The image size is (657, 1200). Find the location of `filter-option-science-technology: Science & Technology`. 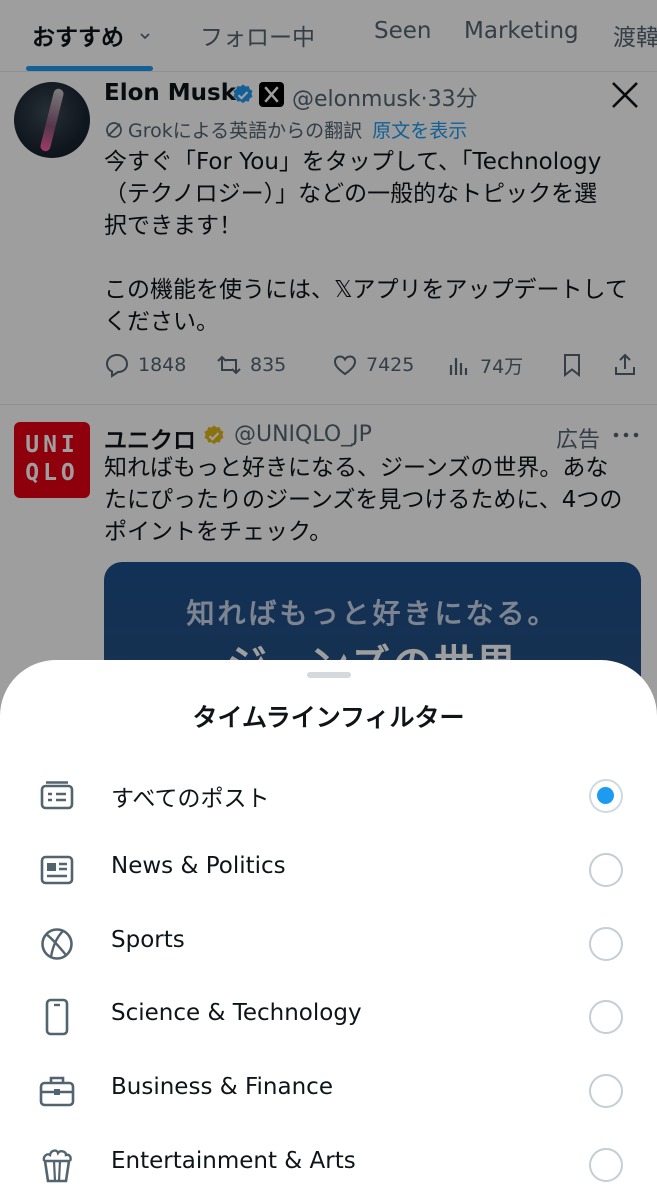

filter-option-science-technology: Science & Technology is located at coordinates (328, 1016).